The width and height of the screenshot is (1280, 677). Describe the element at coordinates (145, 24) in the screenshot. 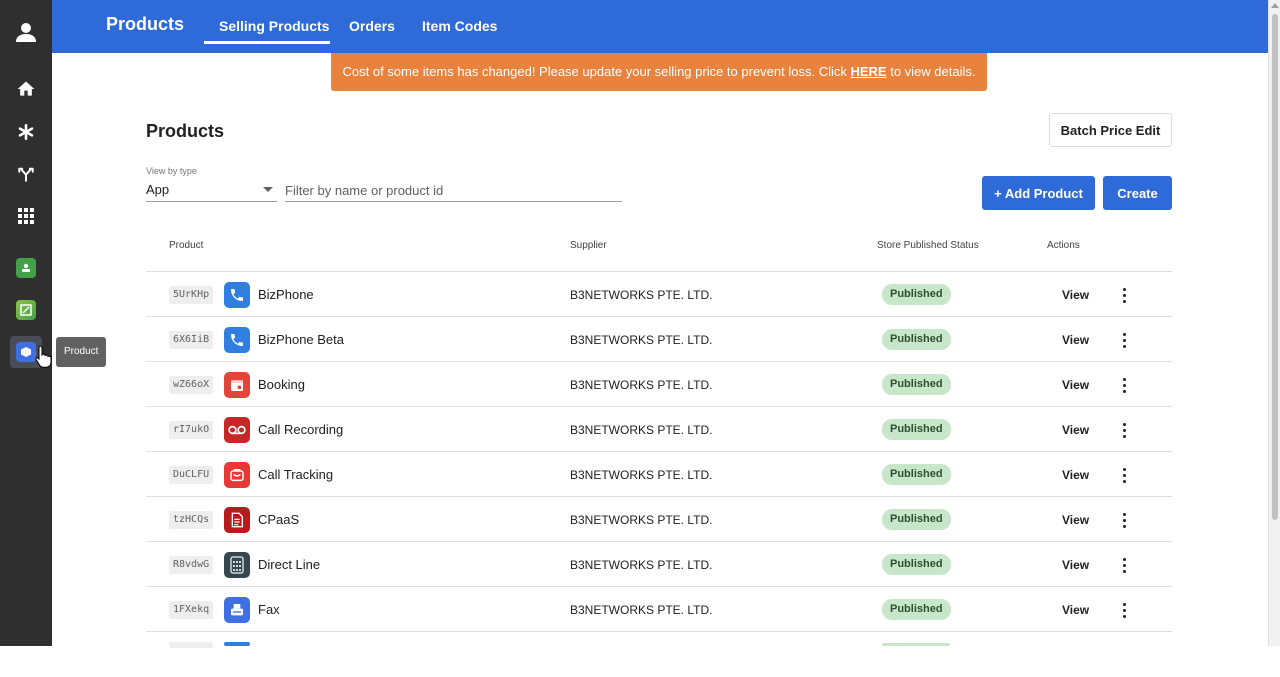

I see `app-title: Products` at that location.